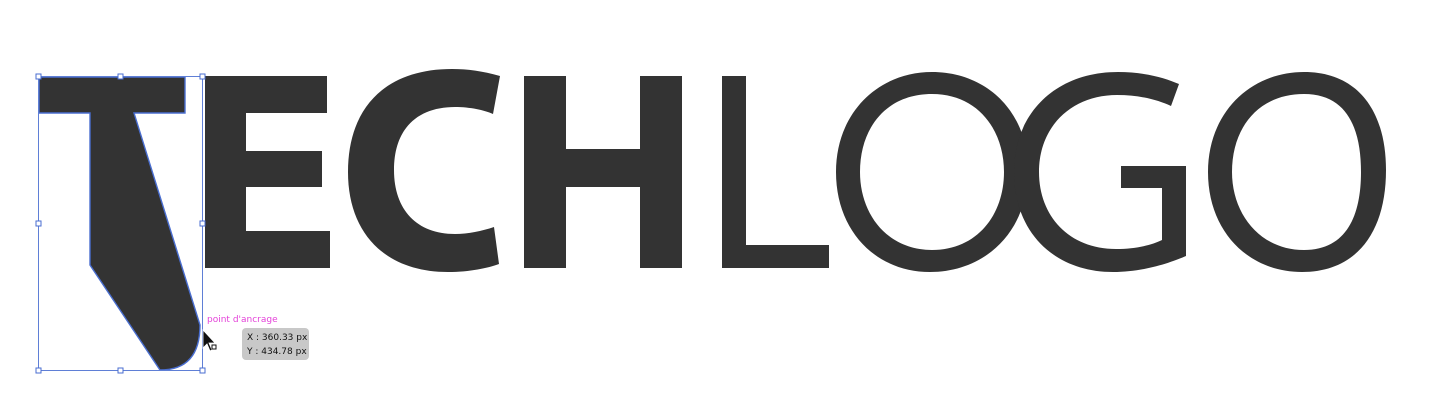  I want to click on letter-t-path, so click(119, 223).